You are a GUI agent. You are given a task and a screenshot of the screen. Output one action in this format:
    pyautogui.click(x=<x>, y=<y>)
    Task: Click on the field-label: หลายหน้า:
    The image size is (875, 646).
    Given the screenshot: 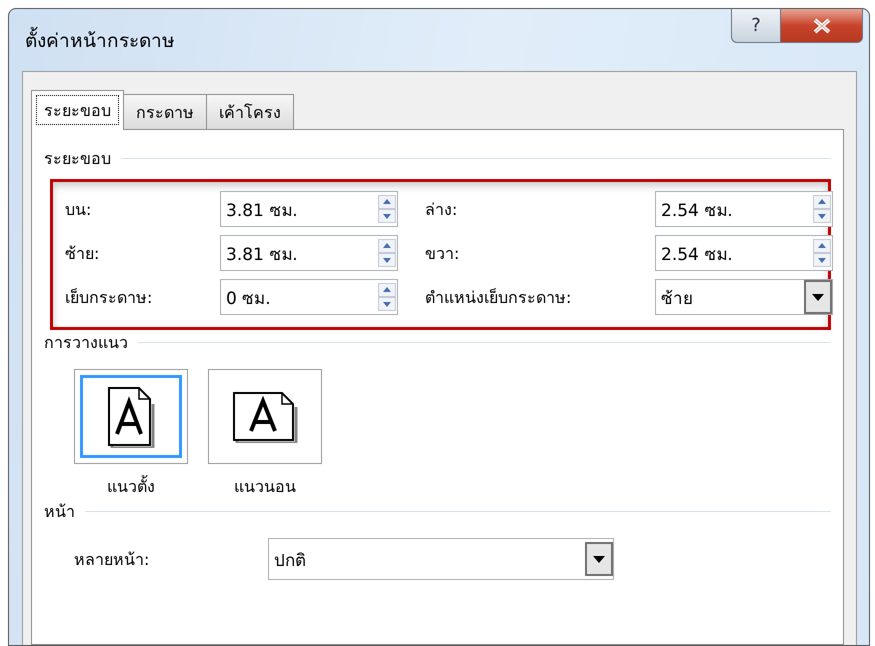 What is the action you would take?
    pyautogui.click(x=112, y=559)
    